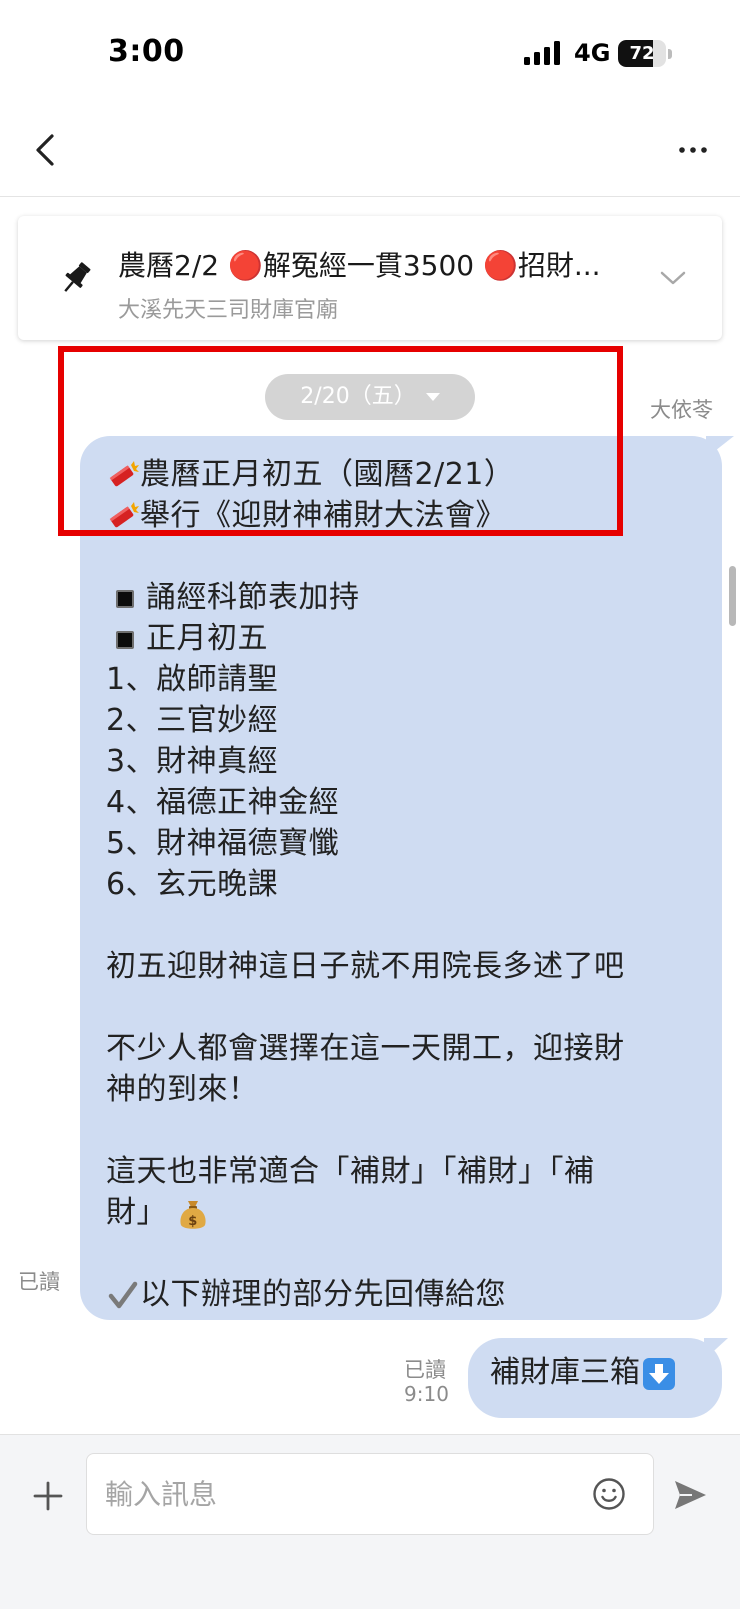  Describe the element at coordinates (370, 151) in the screenshot. I see `chat-header` at that location.